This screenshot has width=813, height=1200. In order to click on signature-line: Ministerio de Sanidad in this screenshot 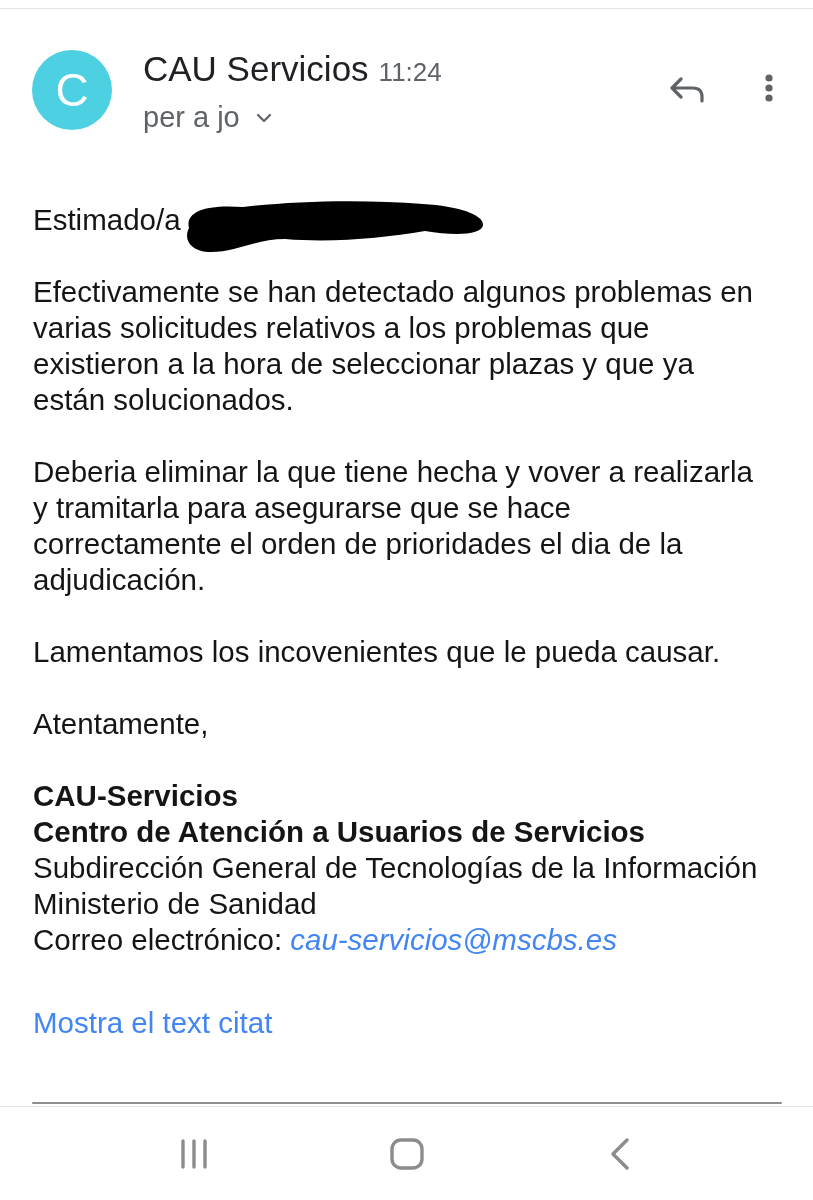, I will do `click(175, 904)`.